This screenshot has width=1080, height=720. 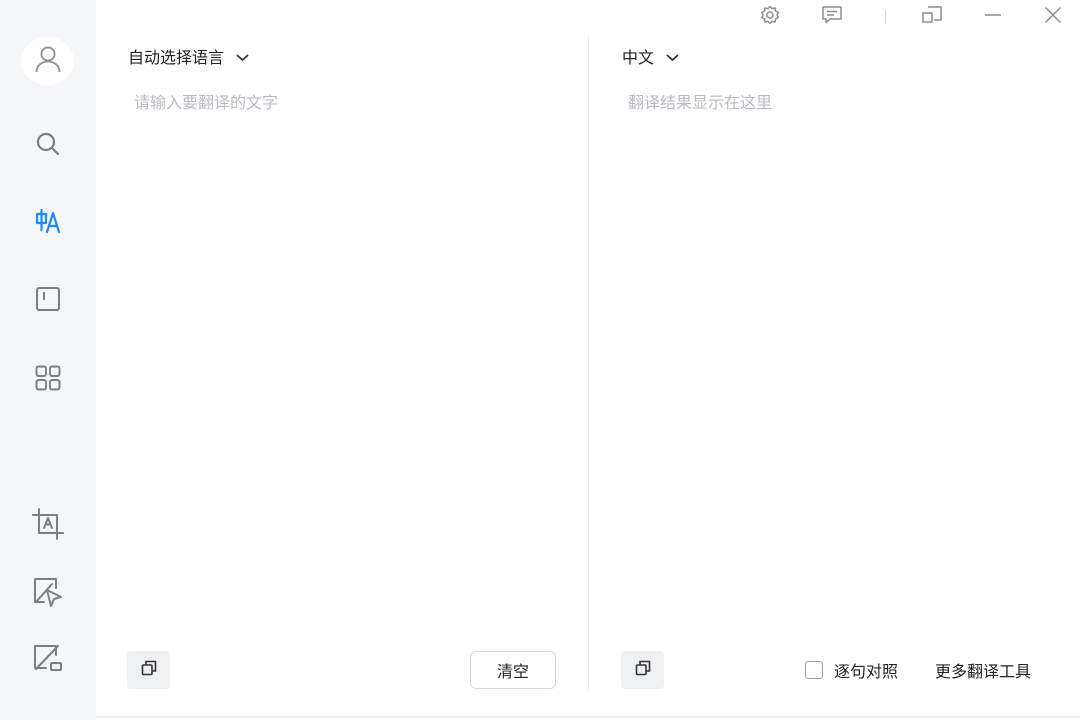 What do you see at coordinates (700, 102) in the screenshot?
I see `translation-placeholder: 翻译结果显示在这里` at bounding box center [700, 102].